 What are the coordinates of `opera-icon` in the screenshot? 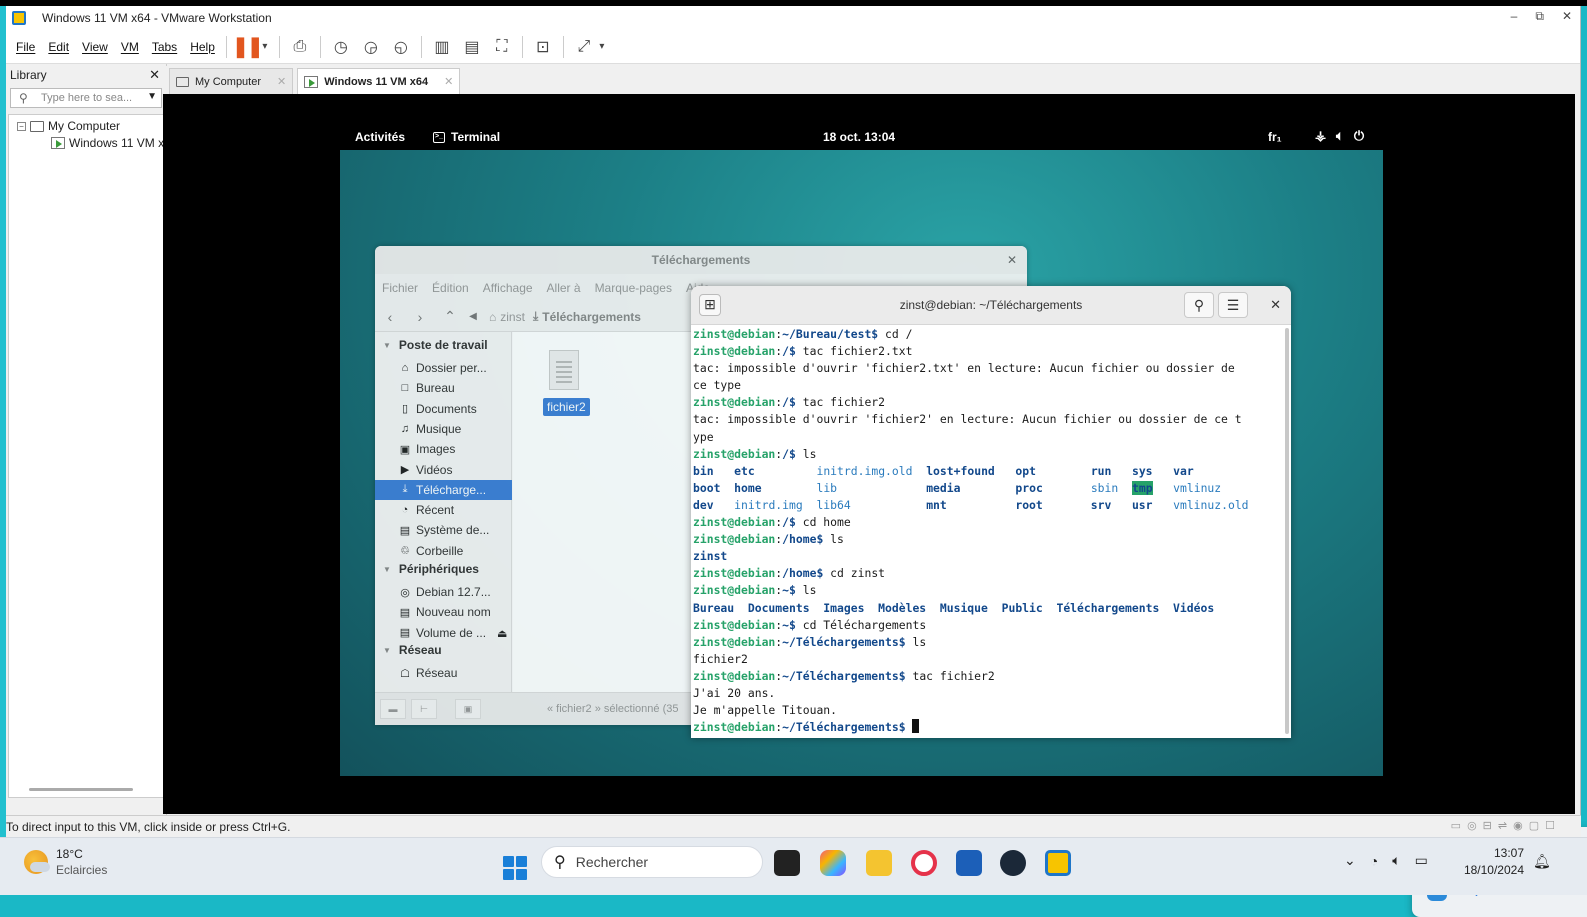 It's located at (924, 863).